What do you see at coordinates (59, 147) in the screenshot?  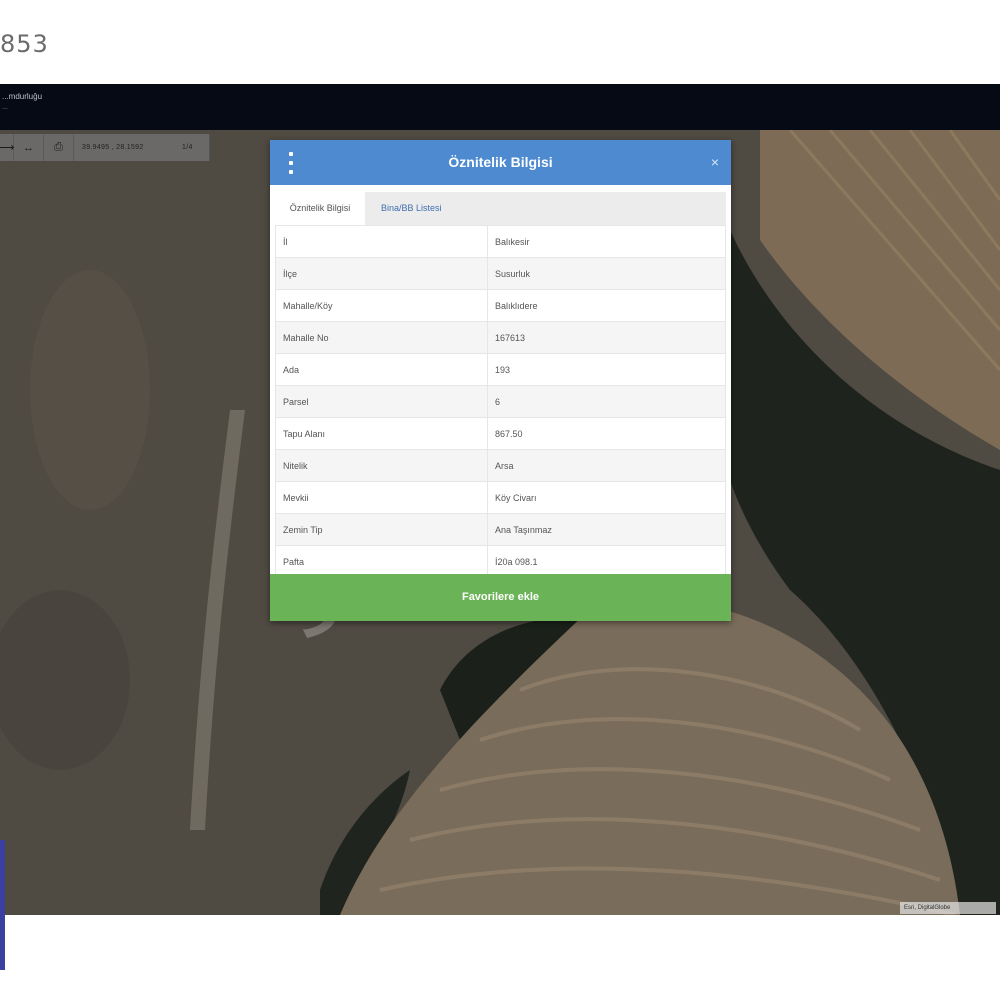 I see `print-icon: ⎙` at bounding box center [59, 147].